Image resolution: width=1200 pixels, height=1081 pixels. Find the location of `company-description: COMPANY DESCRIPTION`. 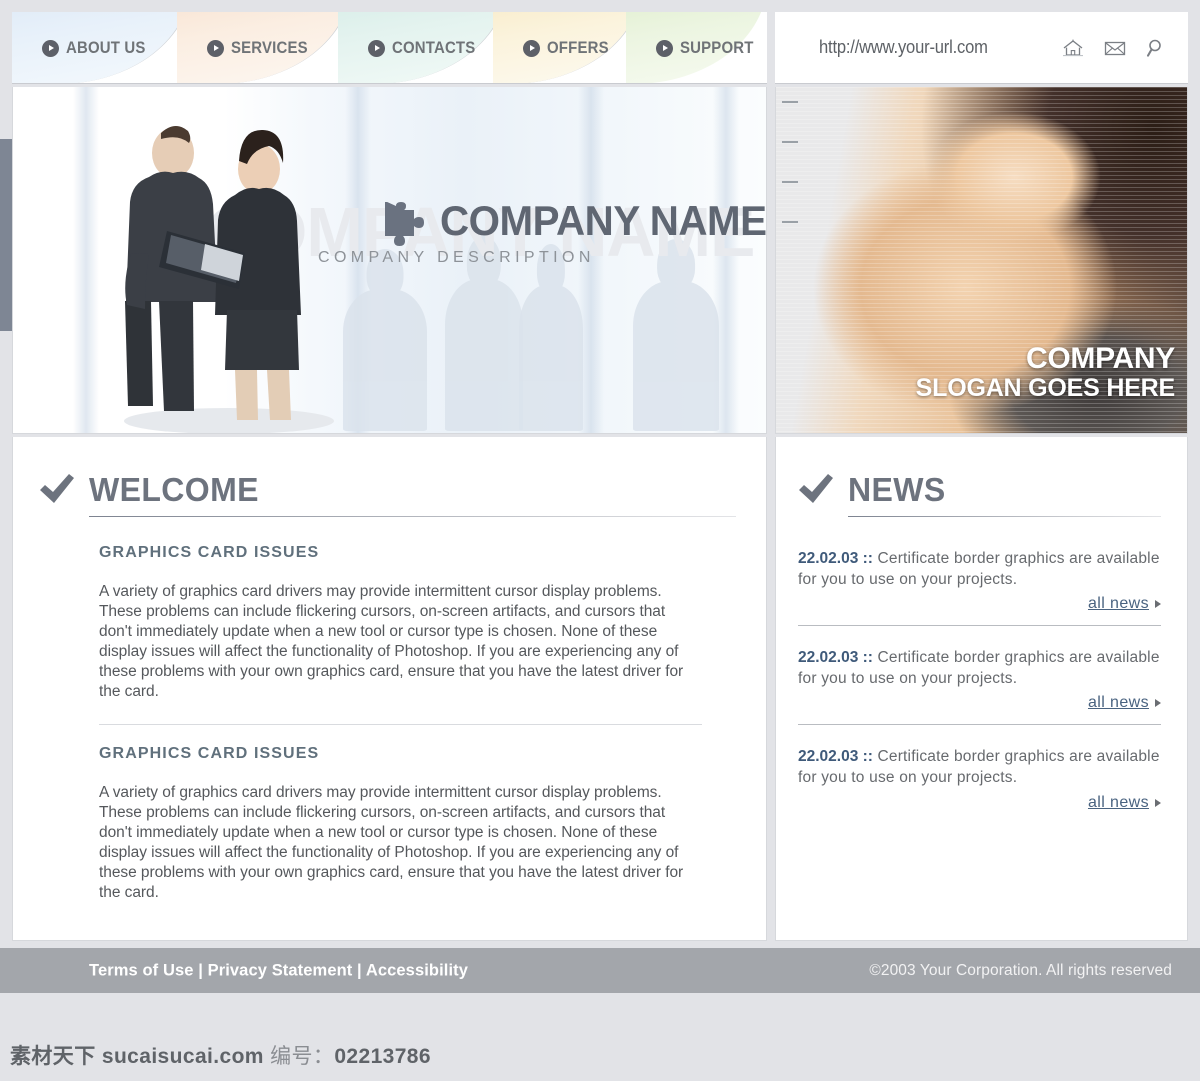

company-description: COMPANY DESCRIPTION is located at coordinates (456, 257).